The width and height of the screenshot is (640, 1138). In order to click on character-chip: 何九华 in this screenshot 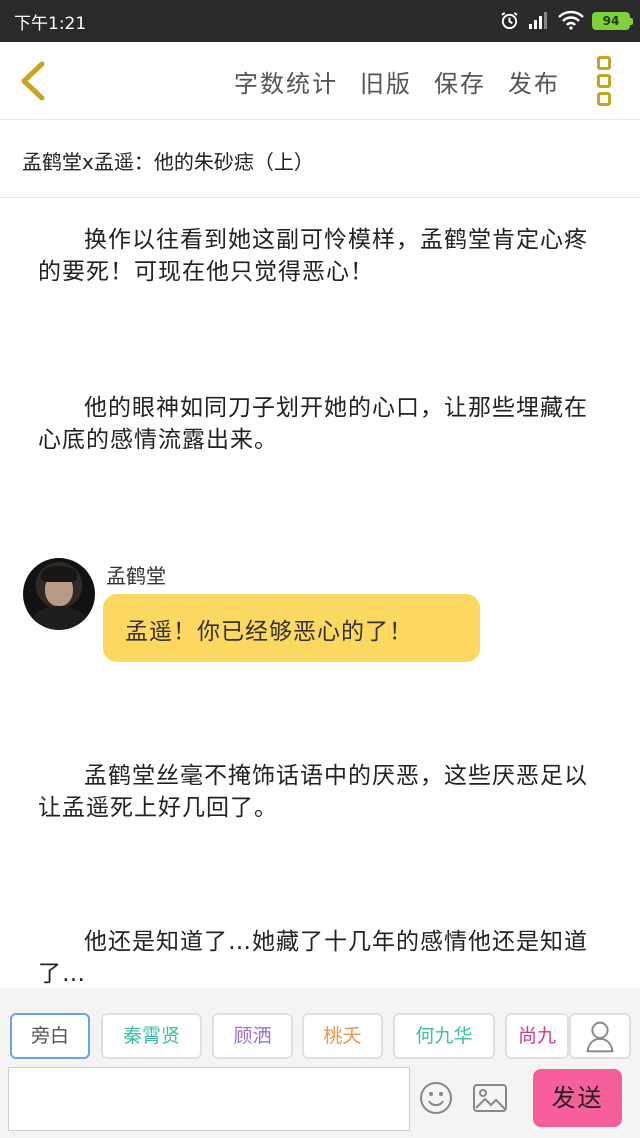, I will do `click(444, 1036)`.